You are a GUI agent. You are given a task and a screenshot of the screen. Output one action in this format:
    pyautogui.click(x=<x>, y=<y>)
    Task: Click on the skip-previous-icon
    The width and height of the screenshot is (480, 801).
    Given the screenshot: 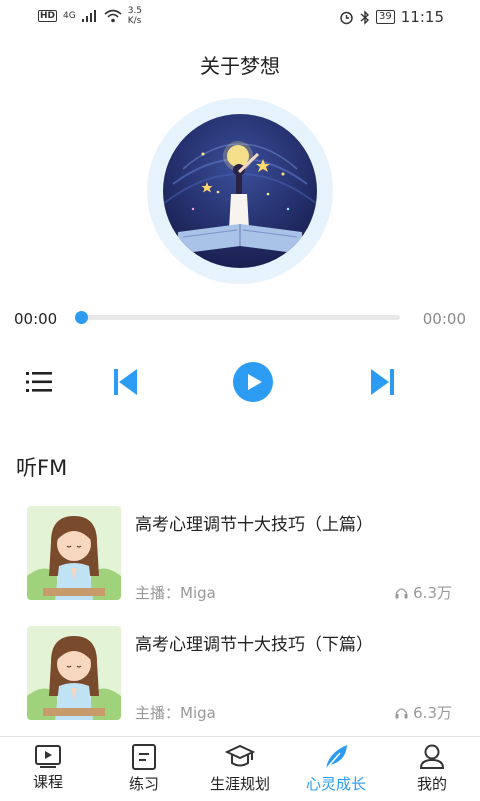 What is the action you would take?
    pyautogui.click(x=125, y=382)
    